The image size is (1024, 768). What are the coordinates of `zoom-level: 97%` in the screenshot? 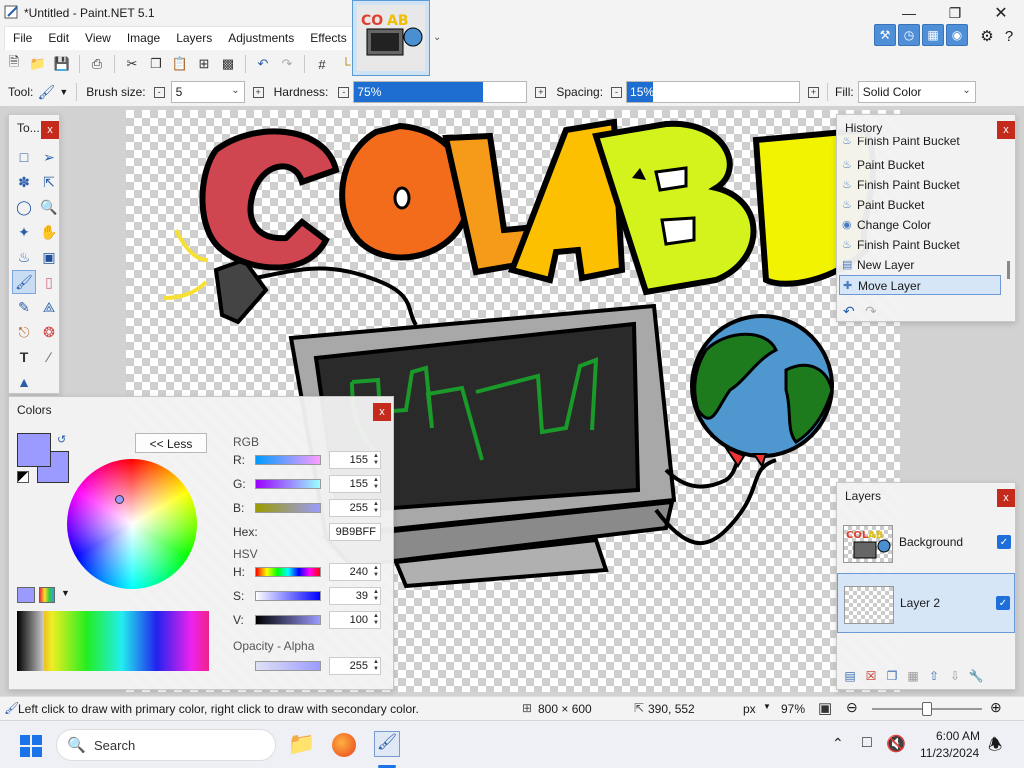 It's located at (793, 709).